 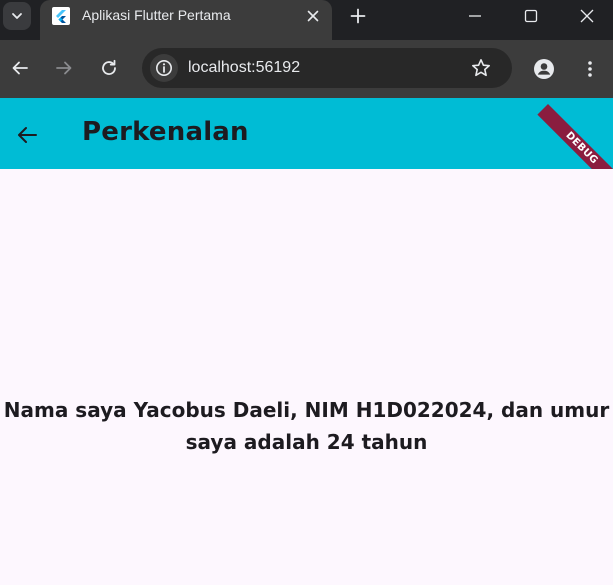 I want to click on flutter-logo-icon, so click(x=61, y=16).